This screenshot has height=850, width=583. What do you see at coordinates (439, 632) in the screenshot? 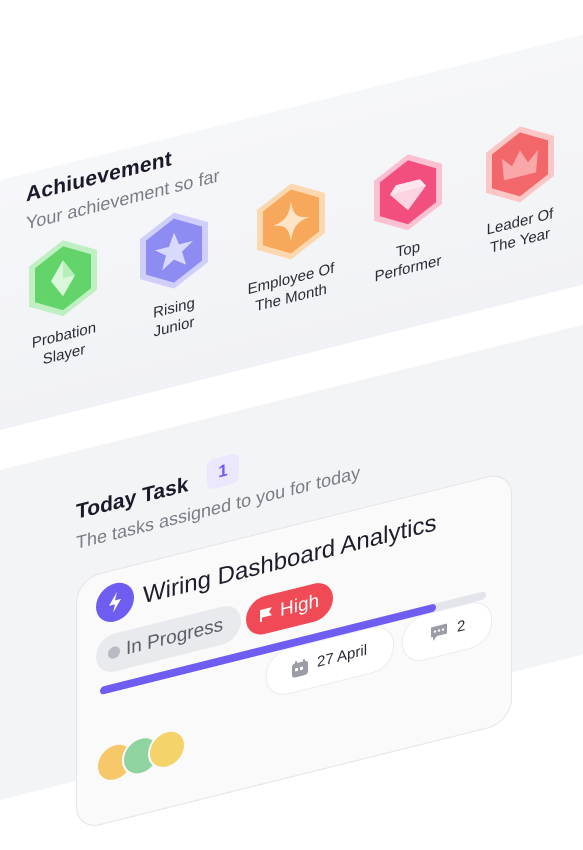
I see `comment-icon` at bounding box center [439, 632].